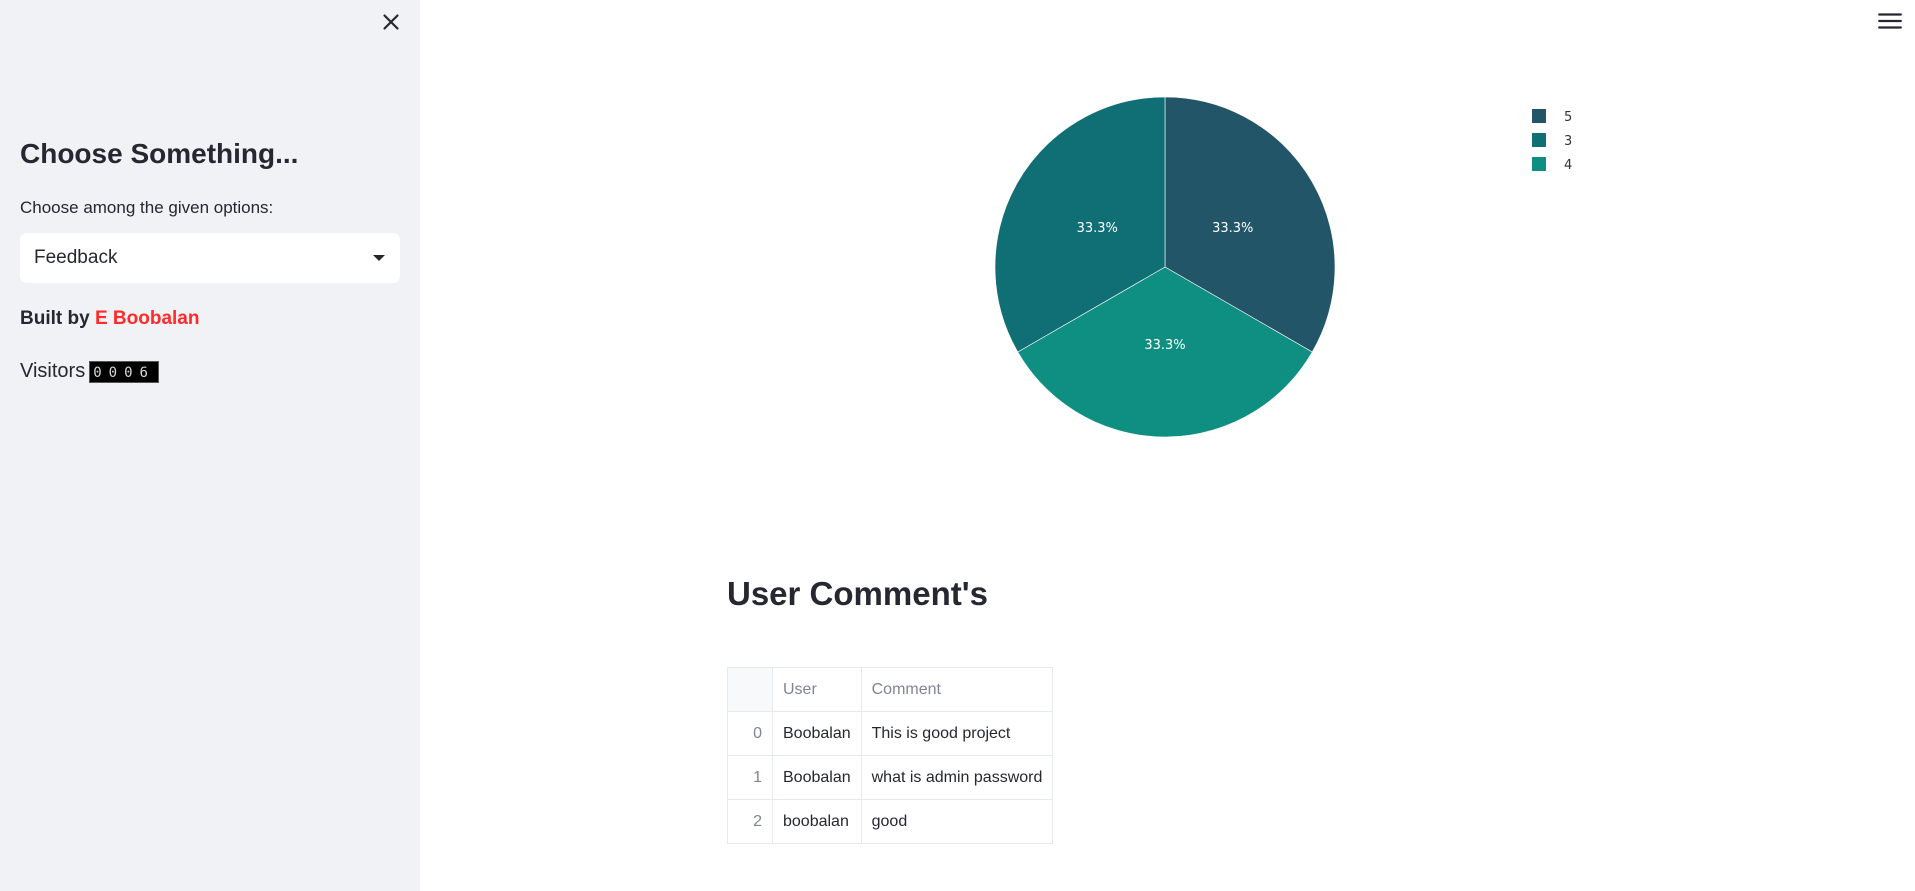 The image size is (1915, 891). What do you see at coordinates (1283, 267) in the screenshot?
I see `pie-chart: 33.3% 33.3% 33.3% 5 3 4` at bounding box center [1283, 267].